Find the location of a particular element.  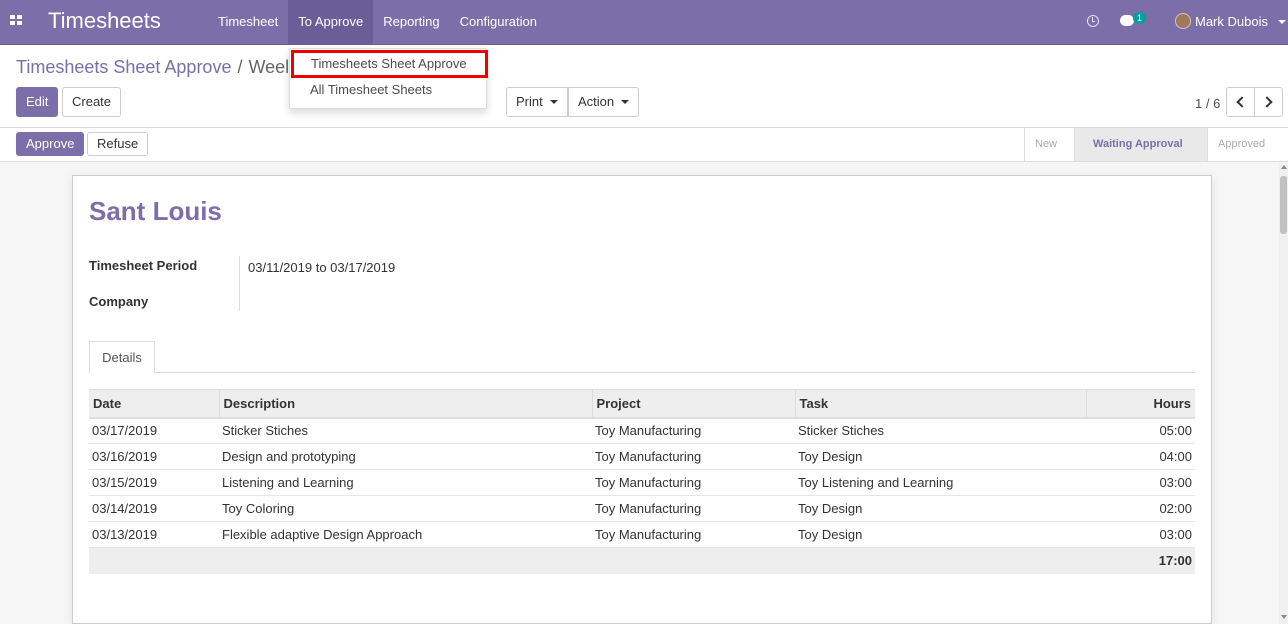

cell-hours: 02:00 is located at coordinates (1140, 508).